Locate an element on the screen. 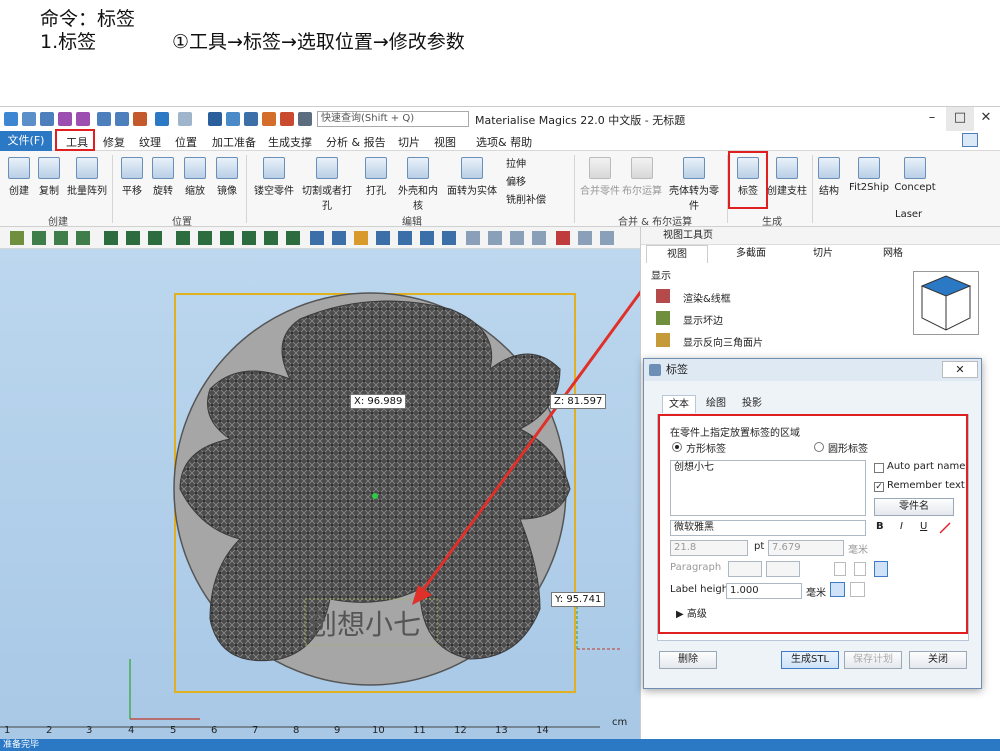 The image size is (1000, 751). fit2ship-button: Fit2Ship is located at coordinates (869, 175).